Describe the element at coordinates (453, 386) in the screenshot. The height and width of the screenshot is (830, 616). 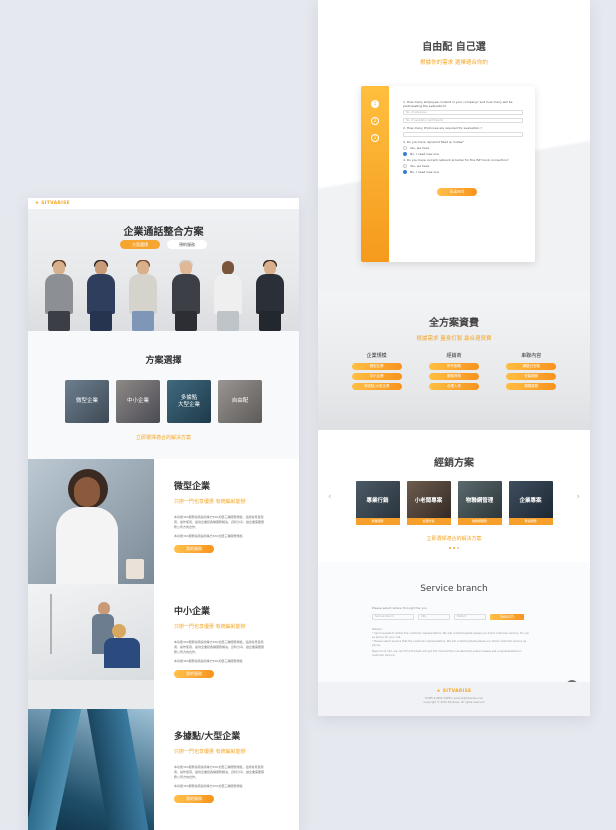
I see `plan-pill: 合理入會` at that location.